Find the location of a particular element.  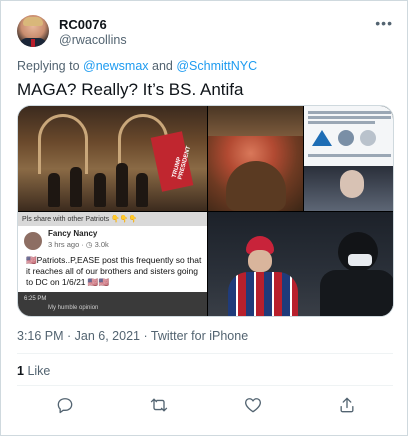

post-author: Fancy Nancy is located at coordinates (73, 233).